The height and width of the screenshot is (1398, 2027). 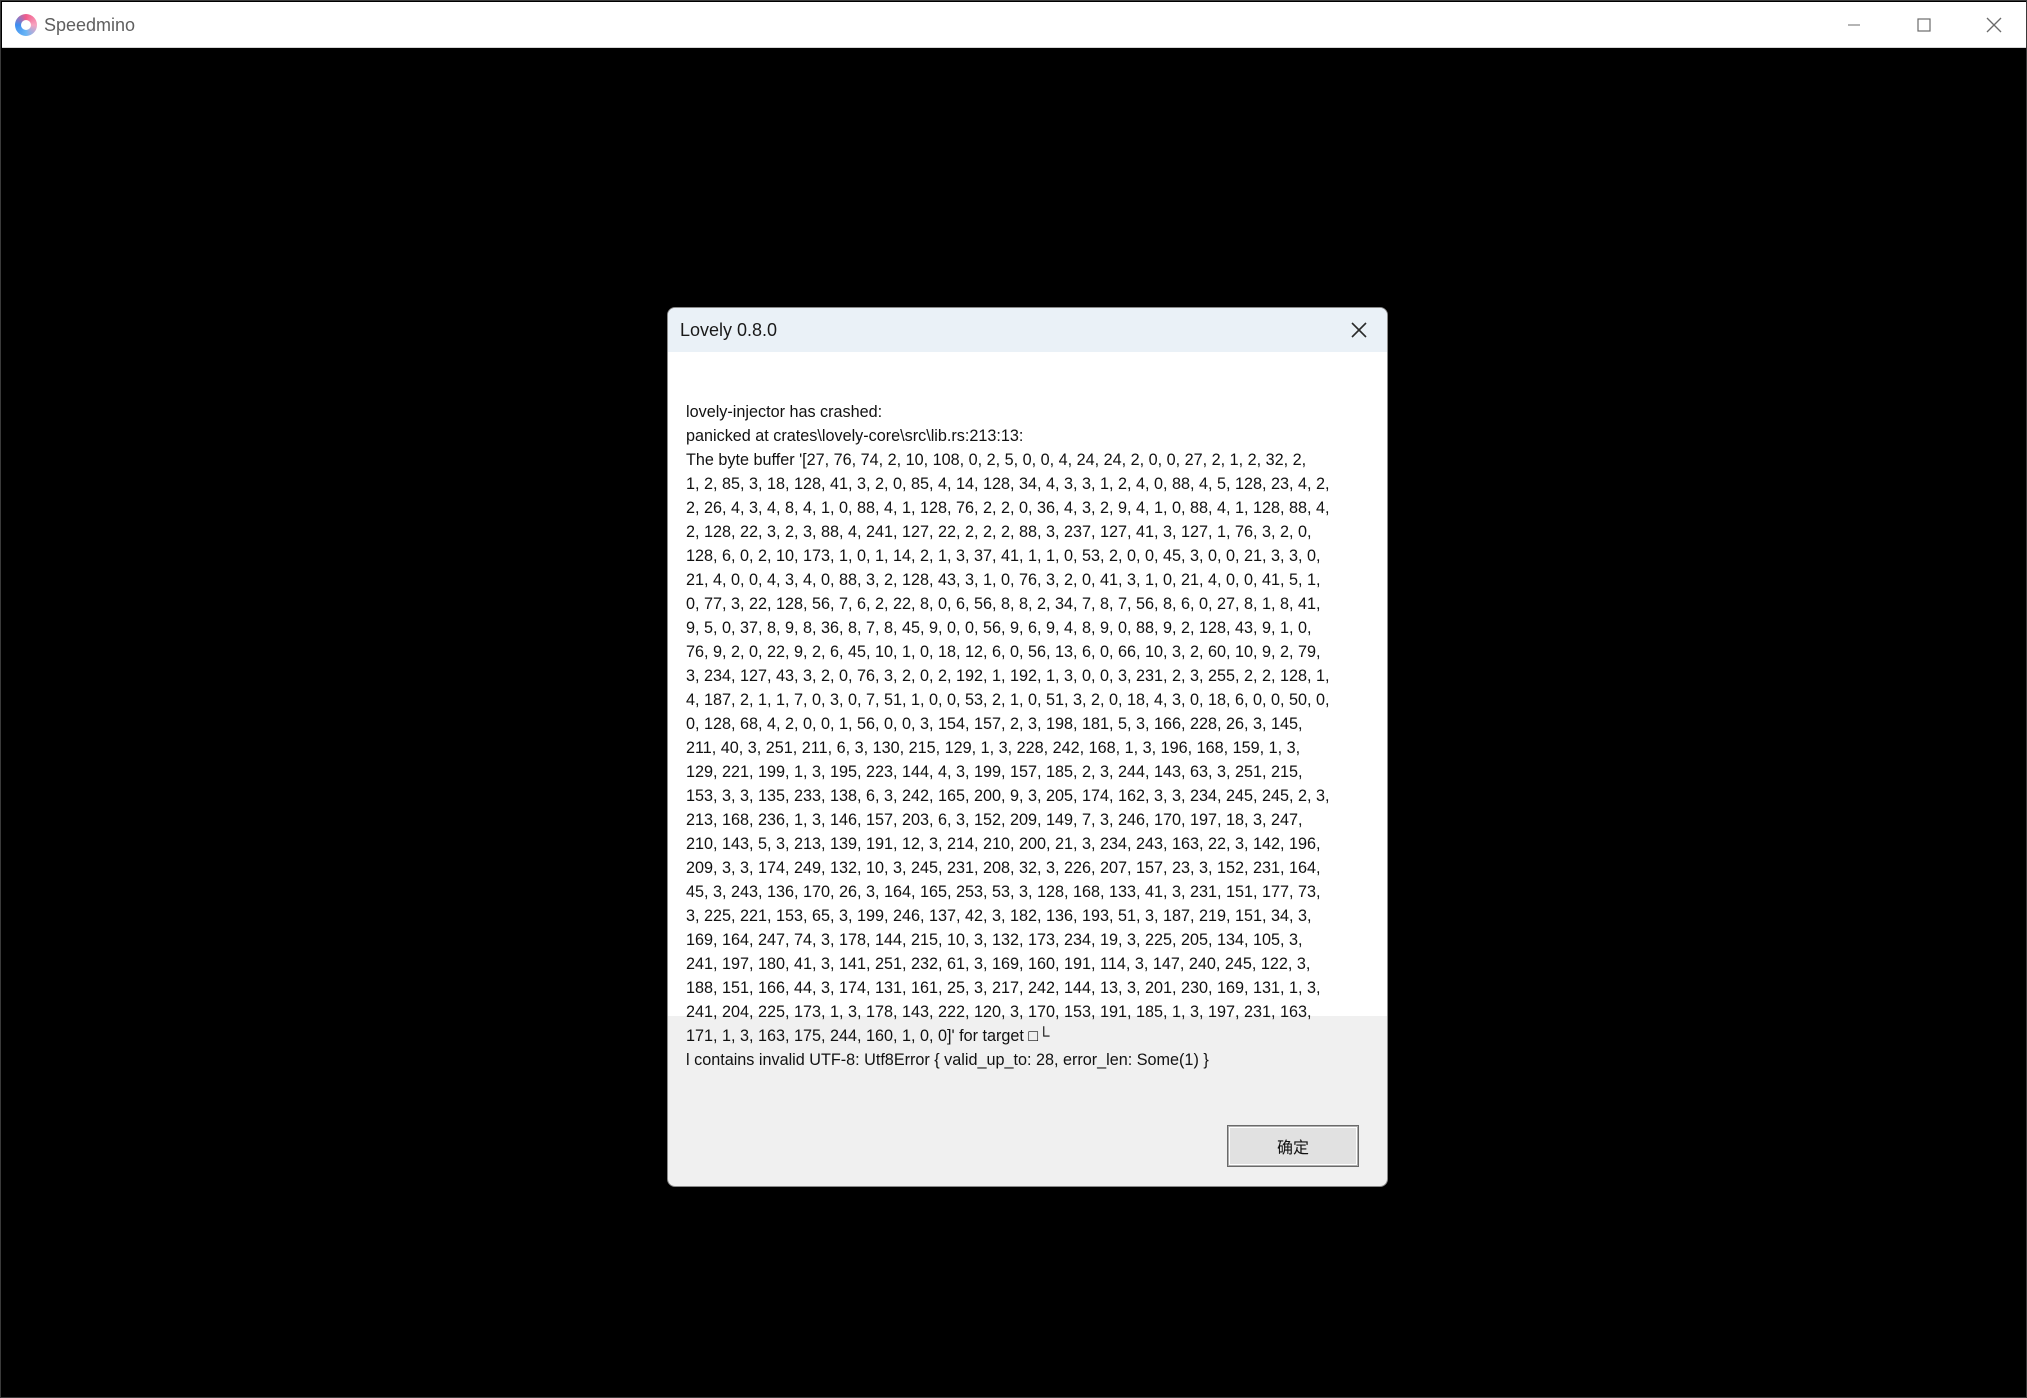 What do you see at coordinates (1293, 1146) in the screenshot?
I see `ok-button: 确定` at bounding box center [1293, 1146].